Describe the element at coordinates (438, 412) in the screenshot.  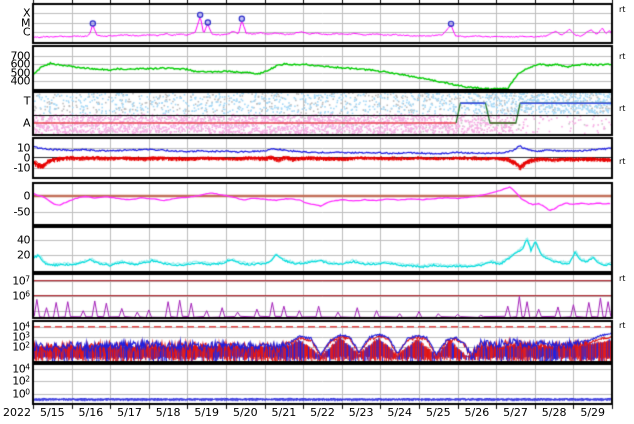
I see `x-axis-date-label: 5/25` at that location.